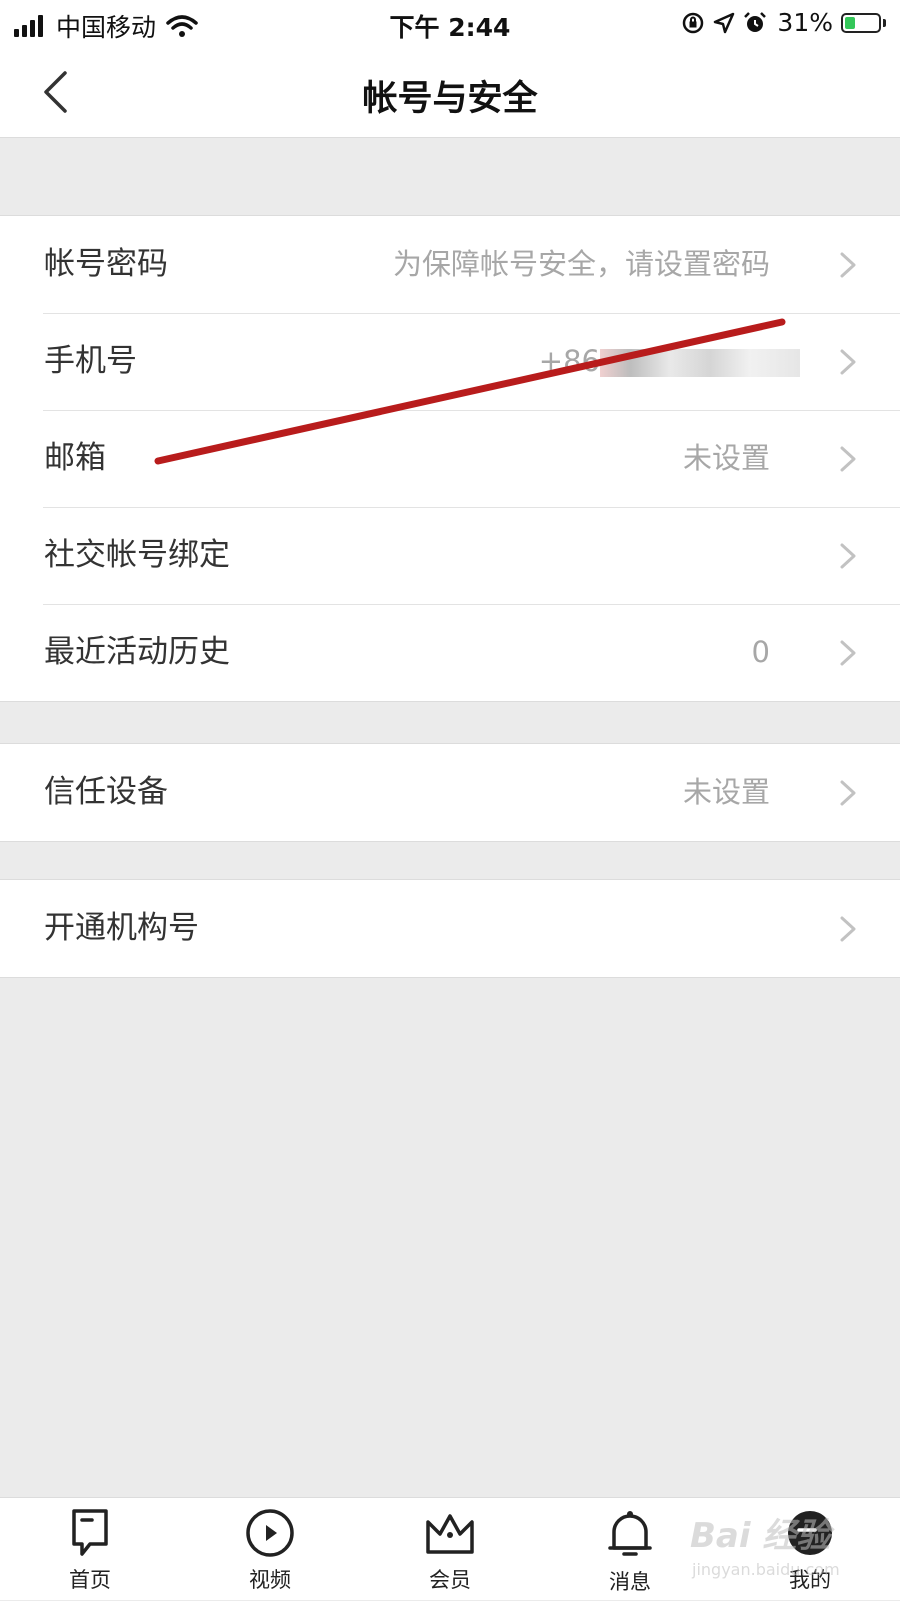 The width and height of the screenshot is (900, 1601). Describe the element at coordinates (760, 652) in the screenshot. I see `row-value: 0` at that location.